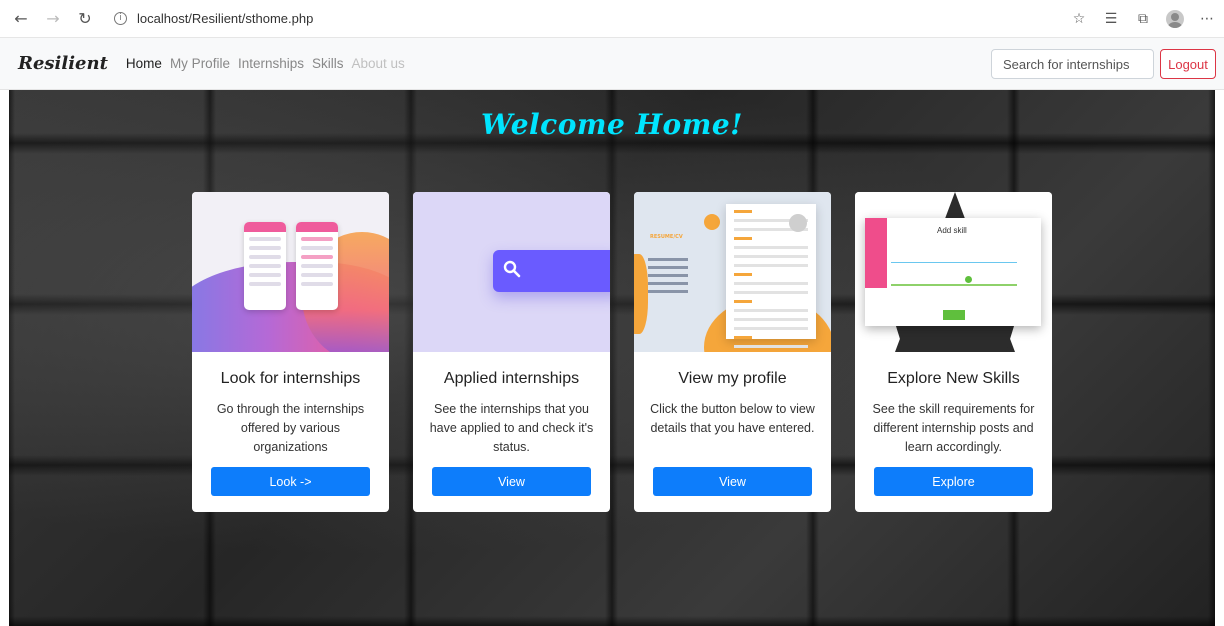  Describe the element at coordinates (612, 124) in the screenshot. I see `welcome-heading: Welcome Home!` at that location.